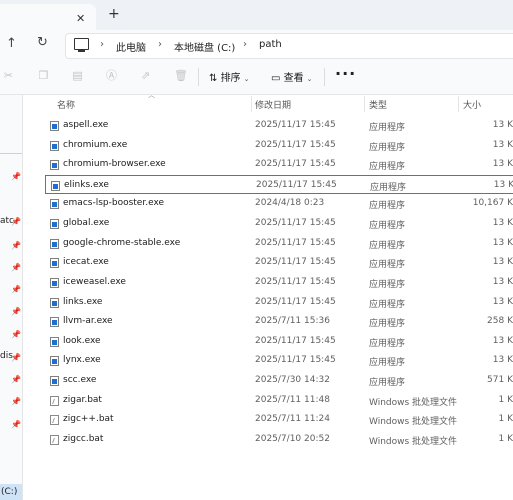  I want to click on file-name: scc.exe, so click(80, 380).